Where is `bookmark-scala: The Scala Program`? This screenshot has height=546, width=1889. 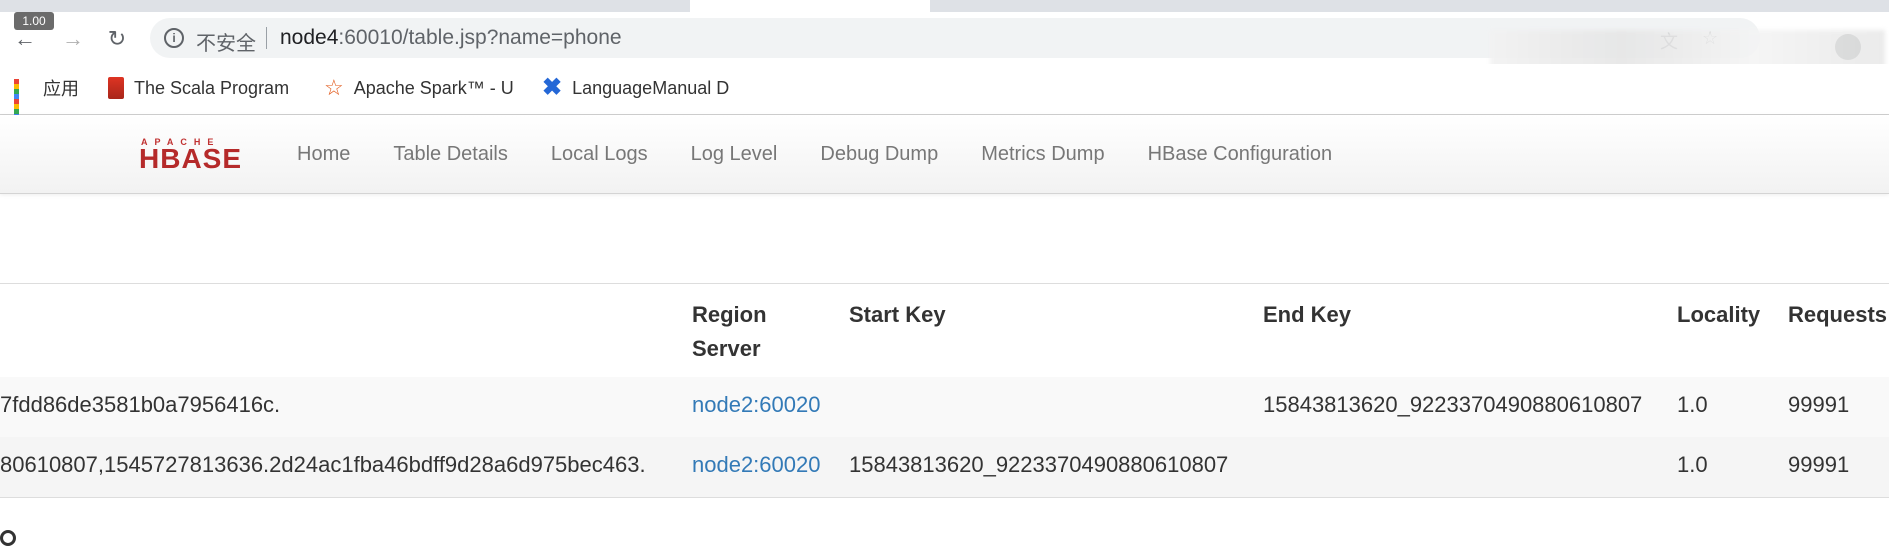 bookmark-scala: The Scala Program is located at coordinates (198, 88).